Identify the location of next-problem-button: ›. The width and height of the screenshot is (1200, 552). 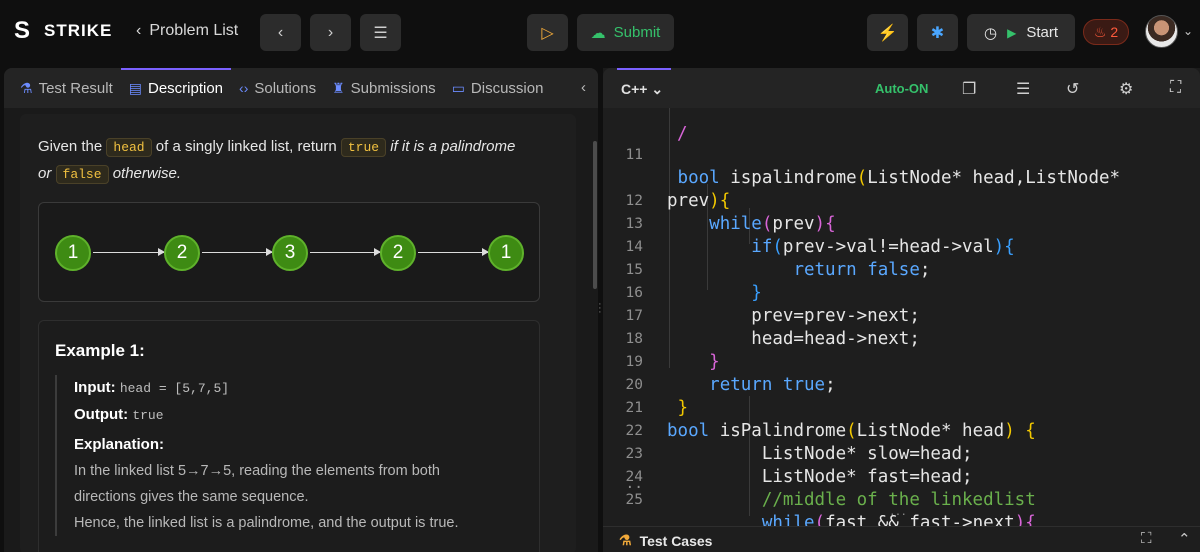
(330, 32).